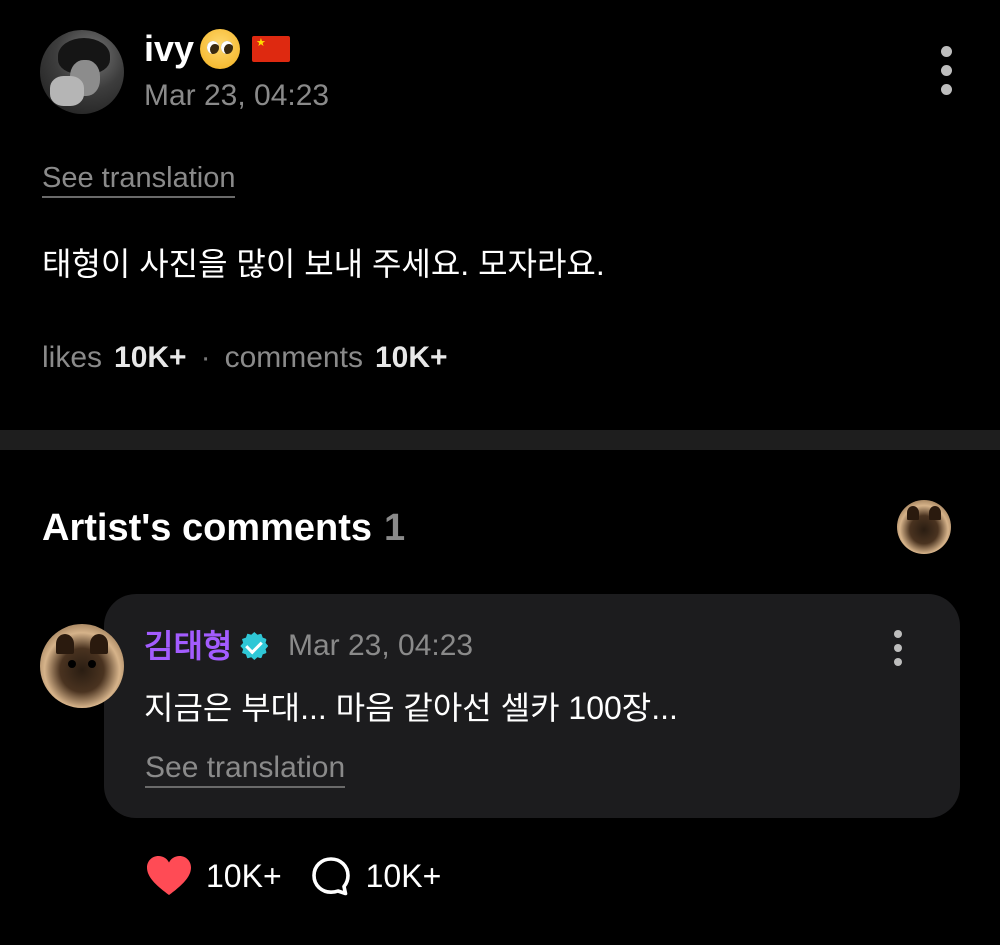  I want to click on pleading-face-emoji-icon, so click(220, 49).